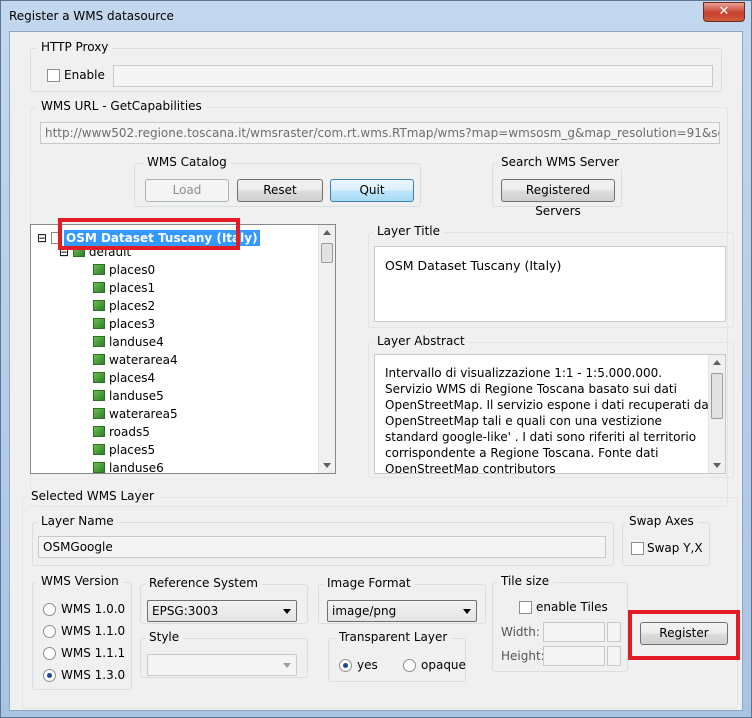 This screenshot has width=752, height=718. I want to click on image-format-group: Image Format image/png, so click(402, 600).